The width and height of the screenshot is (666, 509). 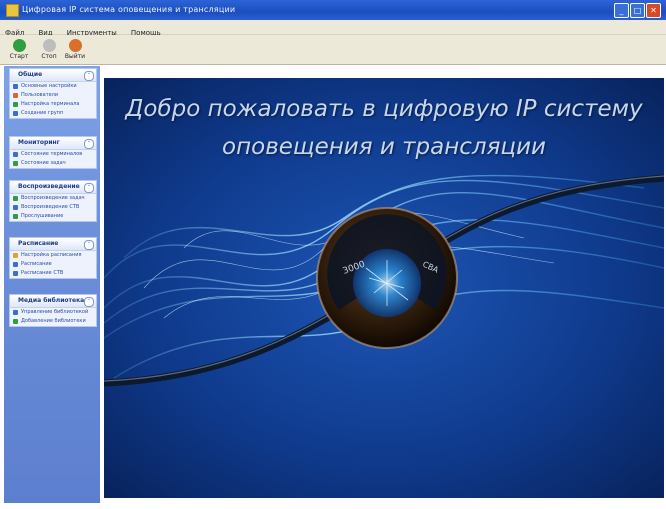 I want to click on library-icon, so click(x=15, y=312).